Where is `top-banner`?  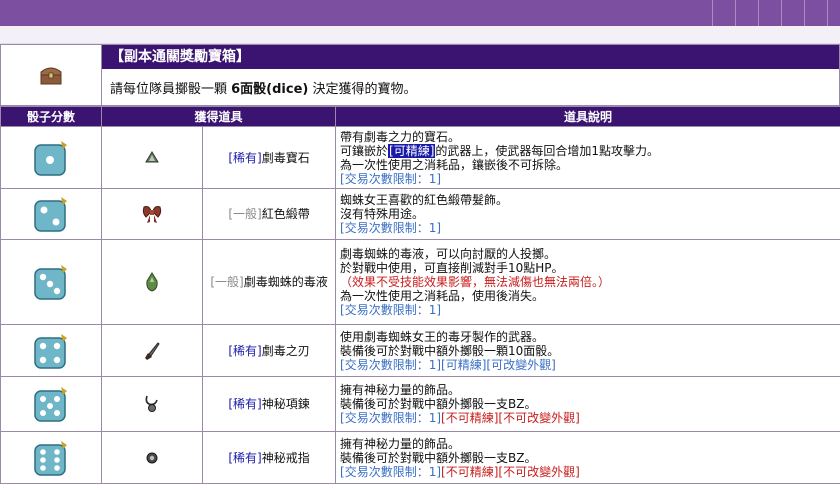 top-banner is located at coordinates (420, 13).